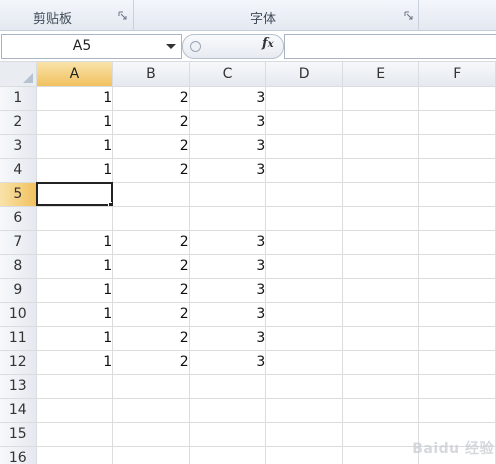  Describe the element at coordinates (228, 338) in the screenshot. I see `cell-c11: 3` at that location.